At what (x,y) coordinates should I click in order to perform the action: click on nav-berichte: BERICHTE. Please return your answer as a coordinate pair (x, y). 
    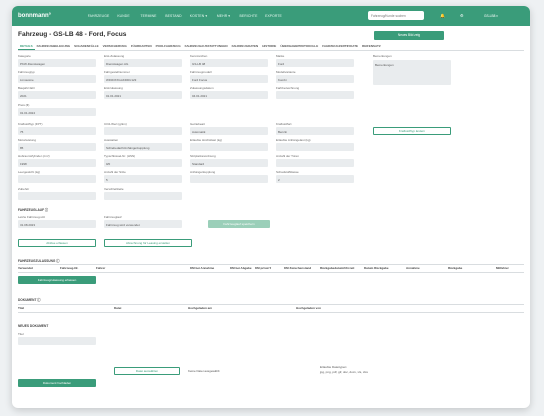
    Looking at the image, I should click on (248, 16).